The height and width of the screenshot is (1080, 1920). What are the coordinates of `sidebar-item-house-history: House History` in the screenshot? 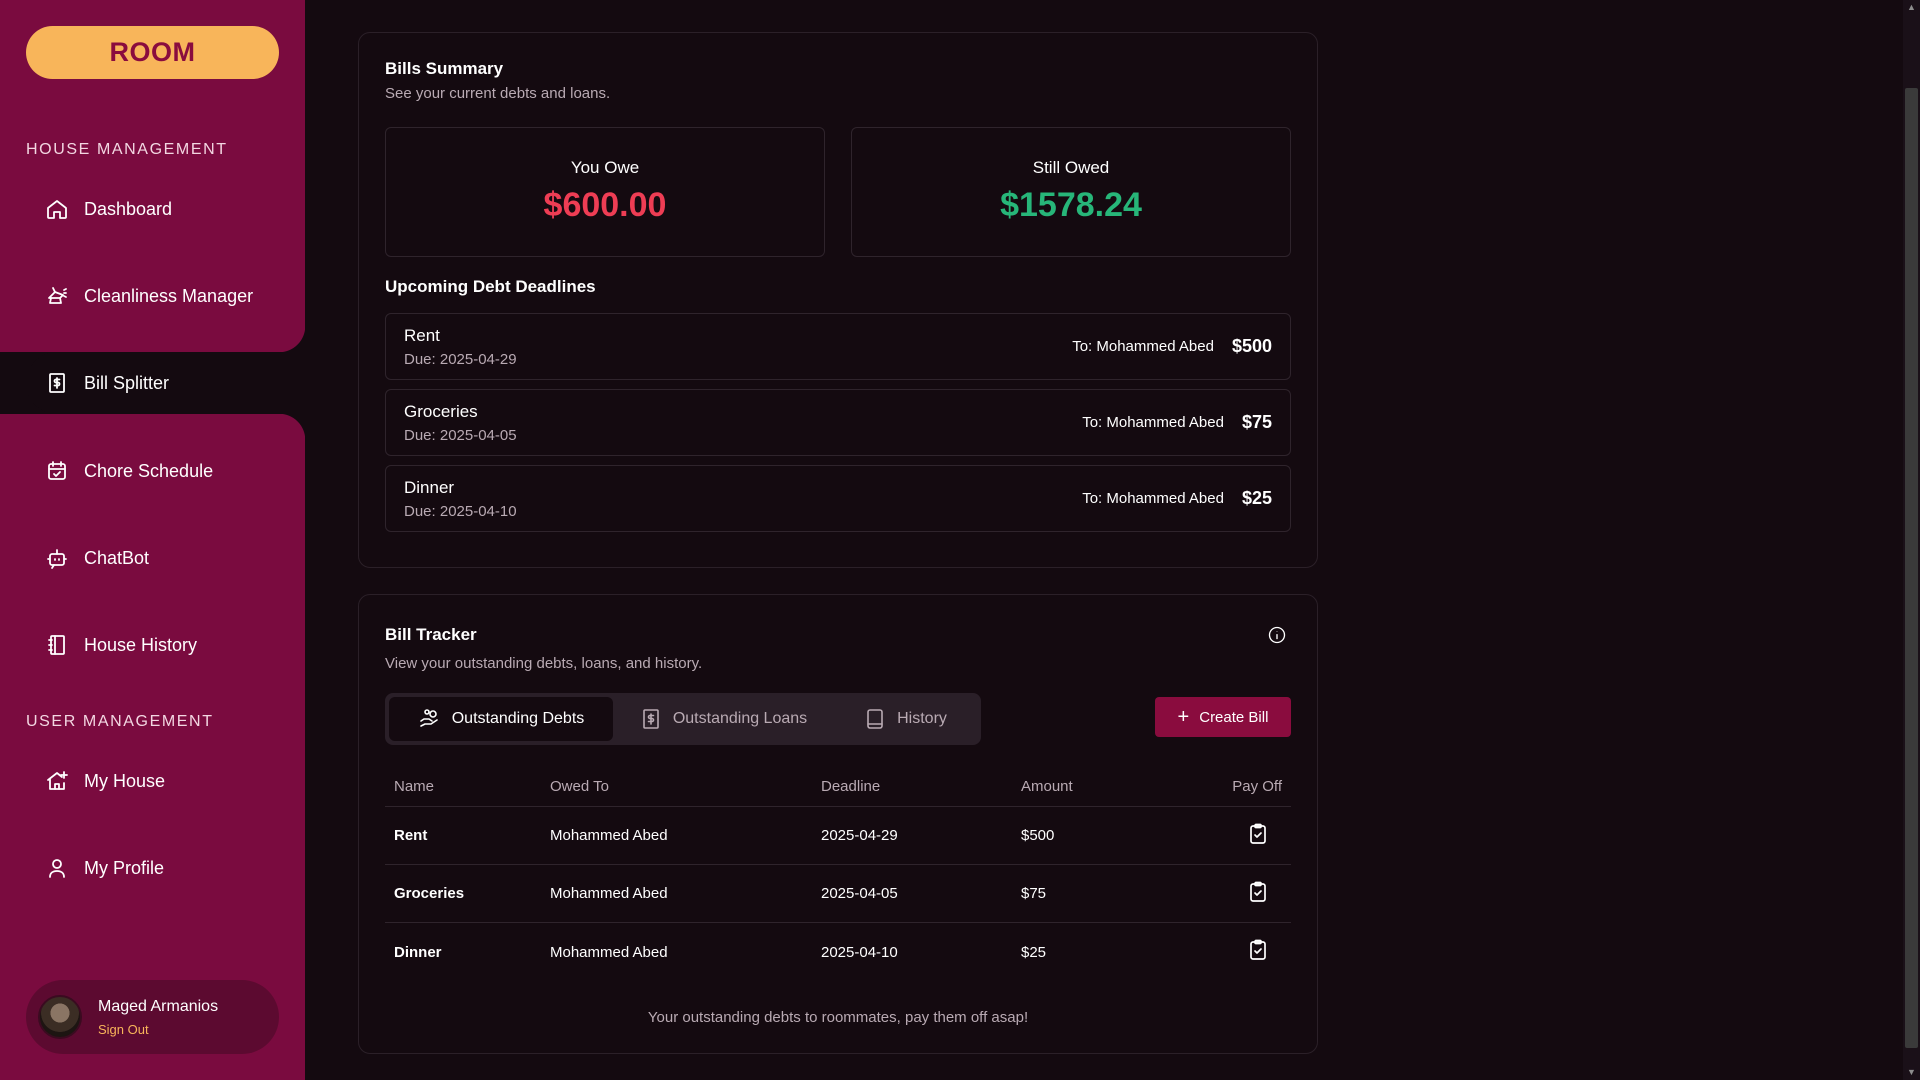 It's located at (166, 645).